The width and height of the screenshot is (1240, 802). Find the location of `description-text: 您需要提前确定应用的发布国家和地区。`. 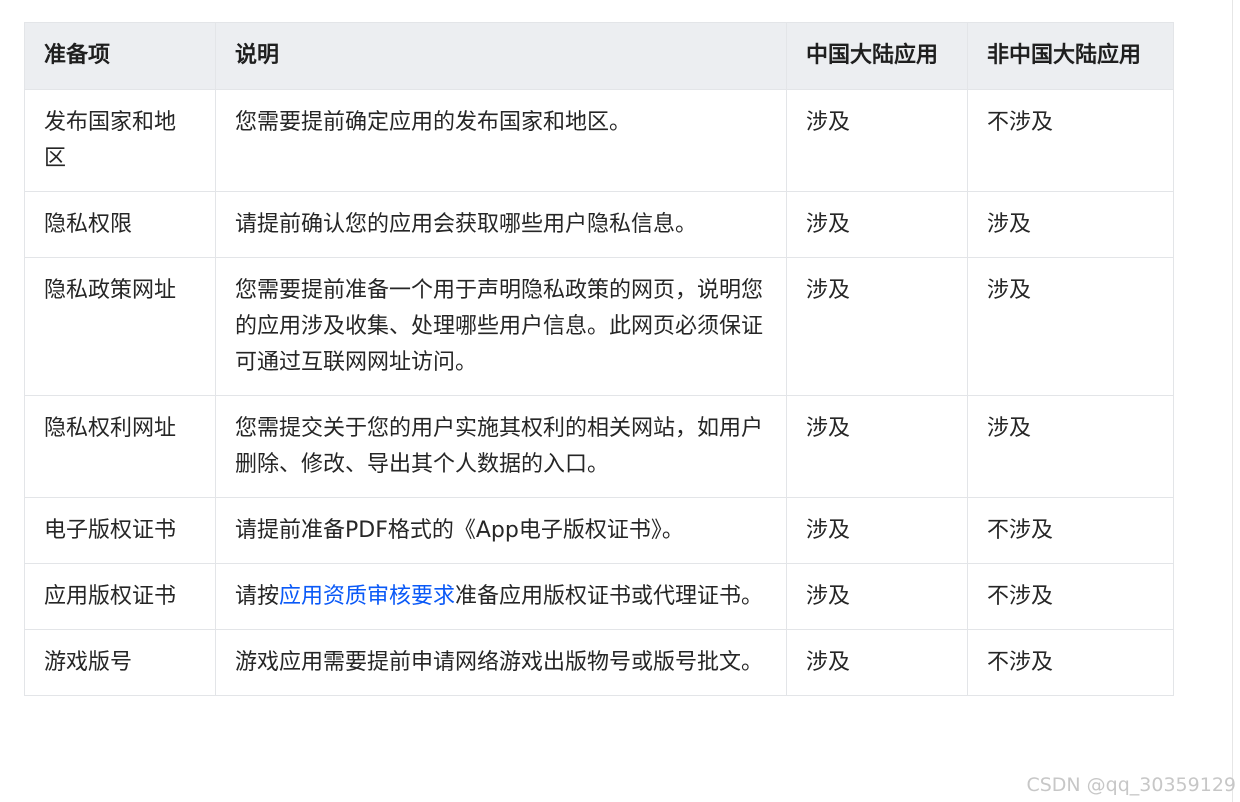

description-text: 您需要提前确定应用的发布国家和地区。 is located at coordinates (433, 122).